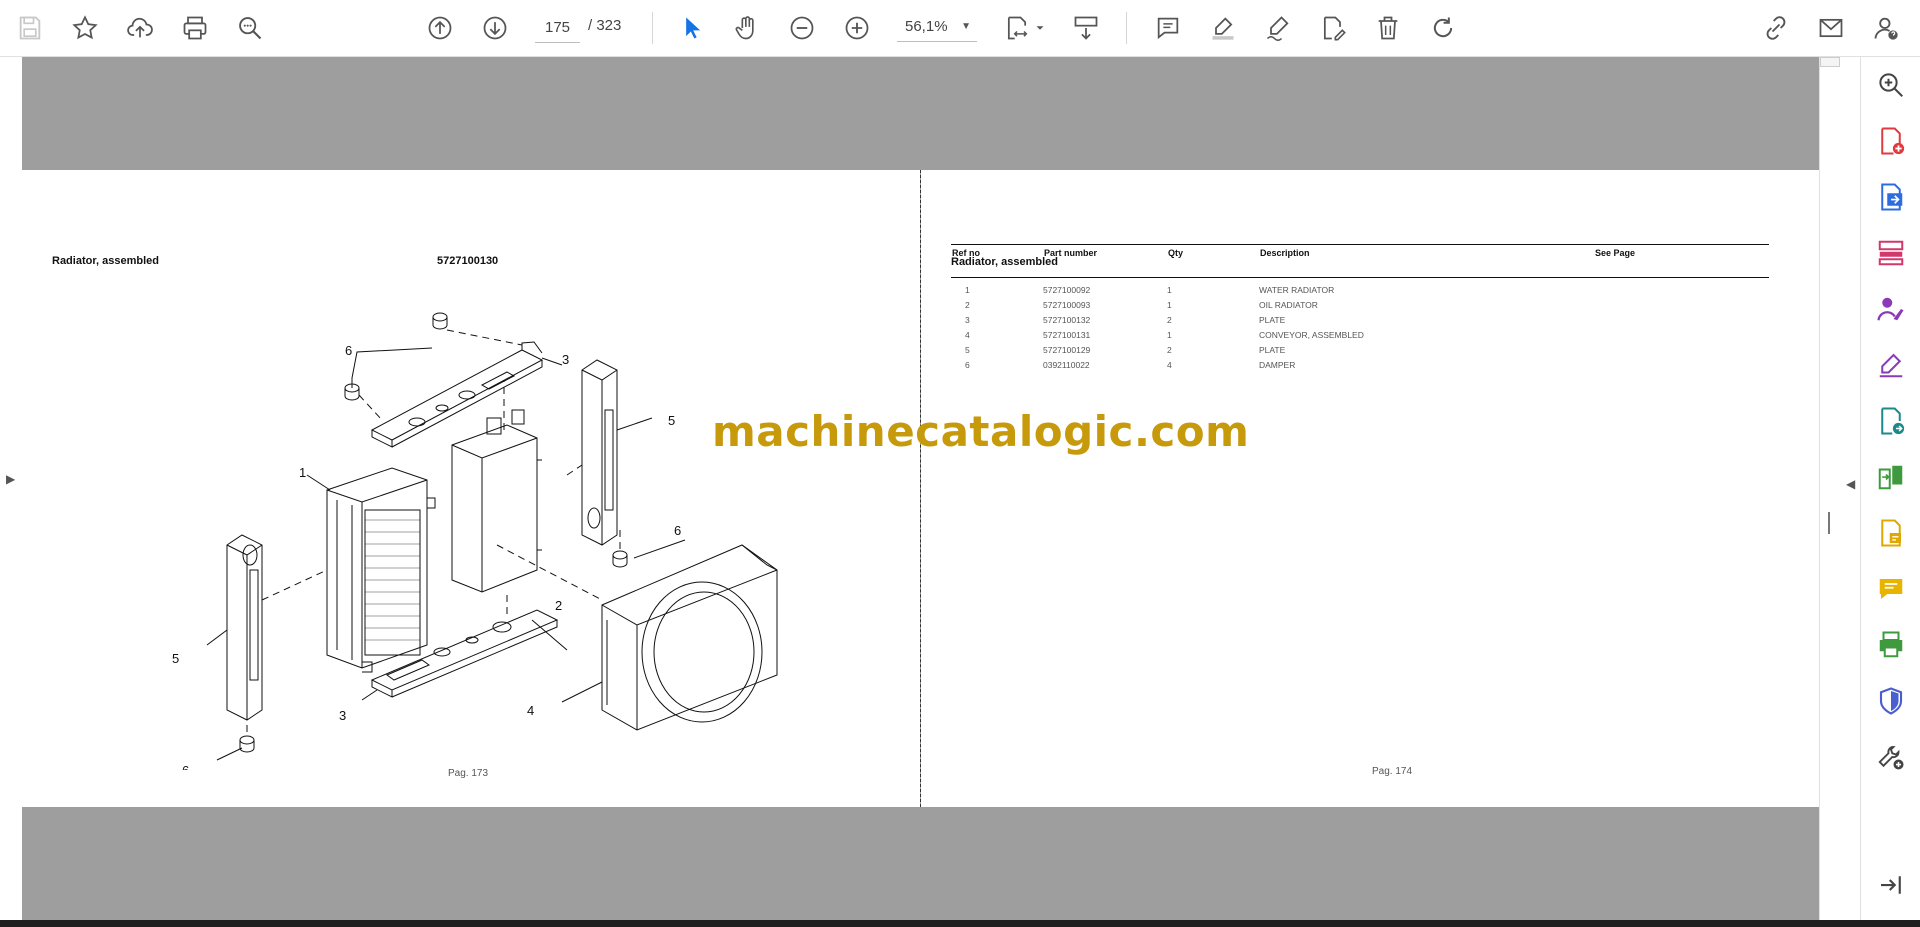 This screenshot has height=927, width=1920. I want to click on cell-description: OIL RADIATOR, so click(1288, 304).